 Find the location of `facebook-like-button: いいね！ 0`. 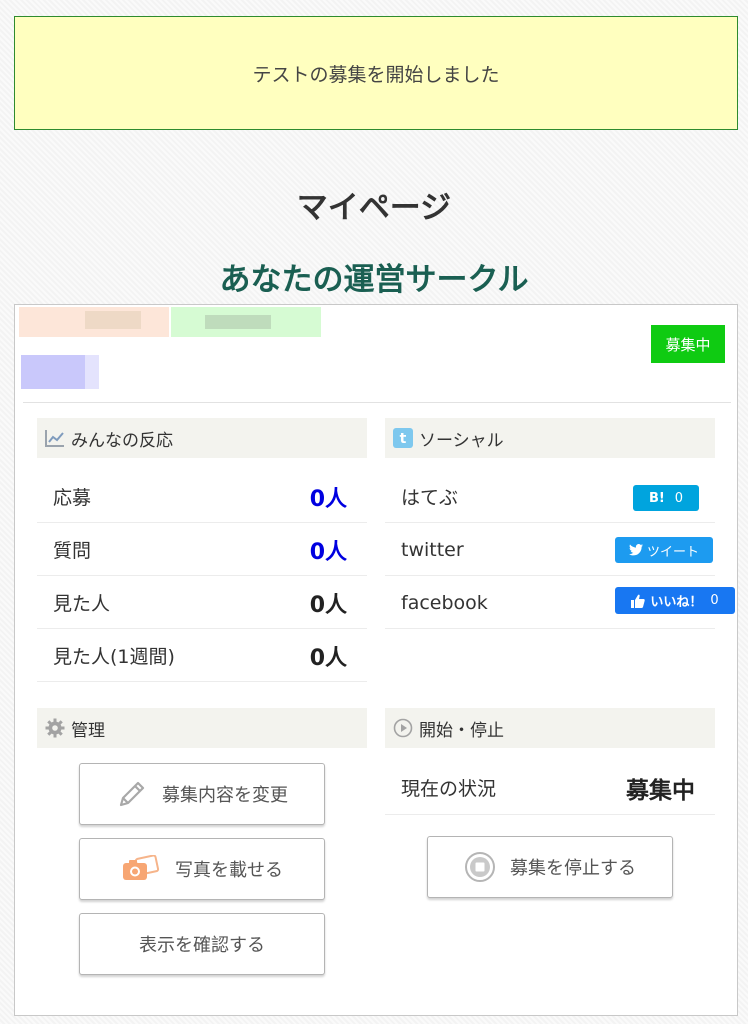

facebook-like-button: いいね！ 0 is located at coordinates (675, 600).